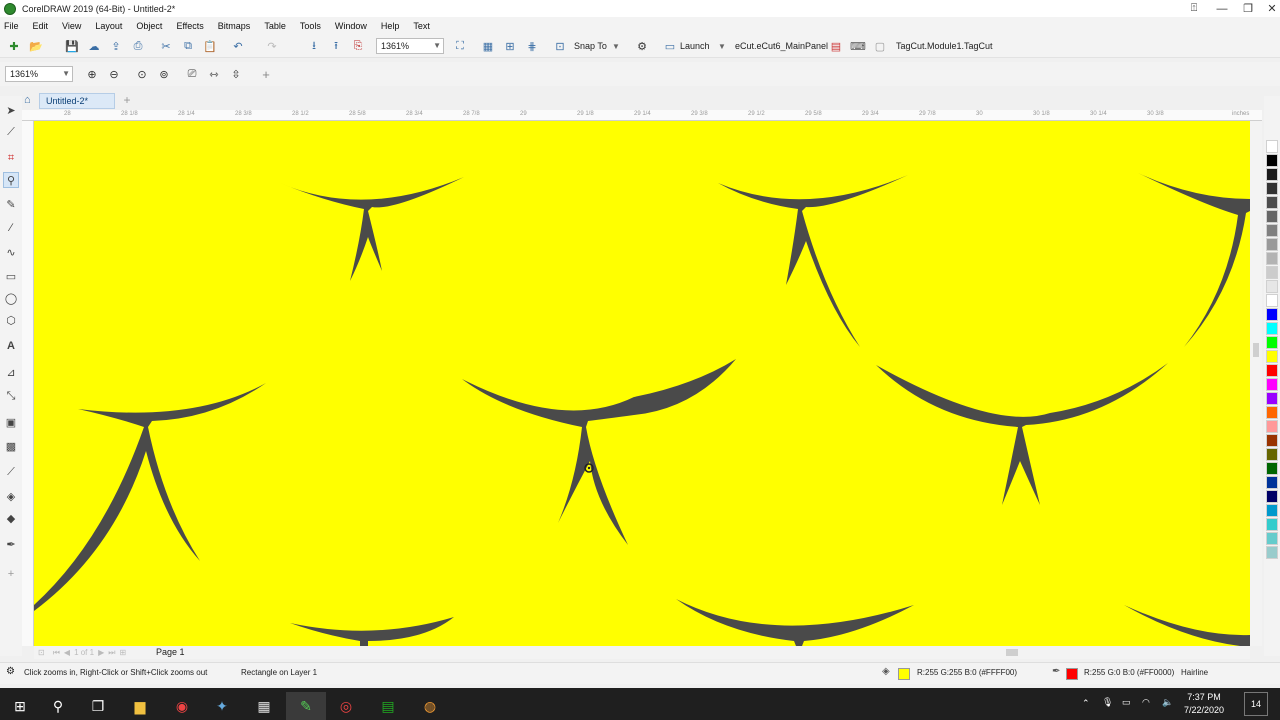 This screenshot has height=720, width=1280. I want to click on launch-dropdown-icon: ▼, so click(722, 46).